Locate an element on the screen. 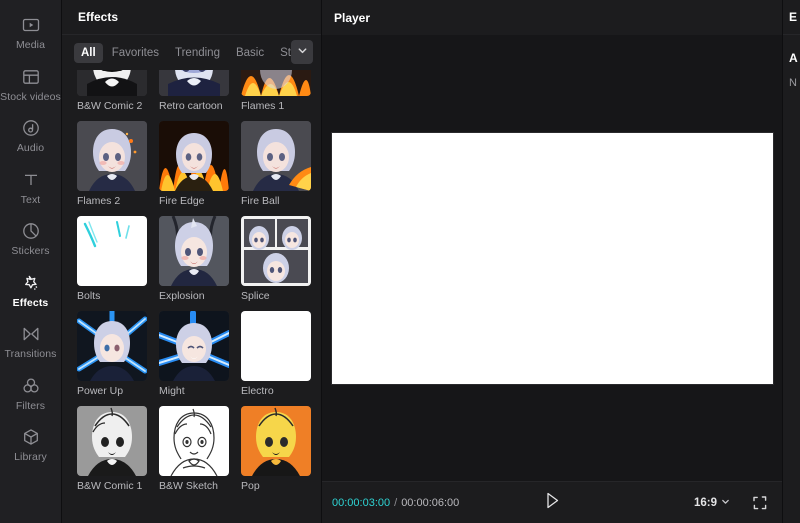 Image resolution: width=800 pixels, height=523 pixels. sidebar-item-audio: Audio is located at coordinates (31, 135).